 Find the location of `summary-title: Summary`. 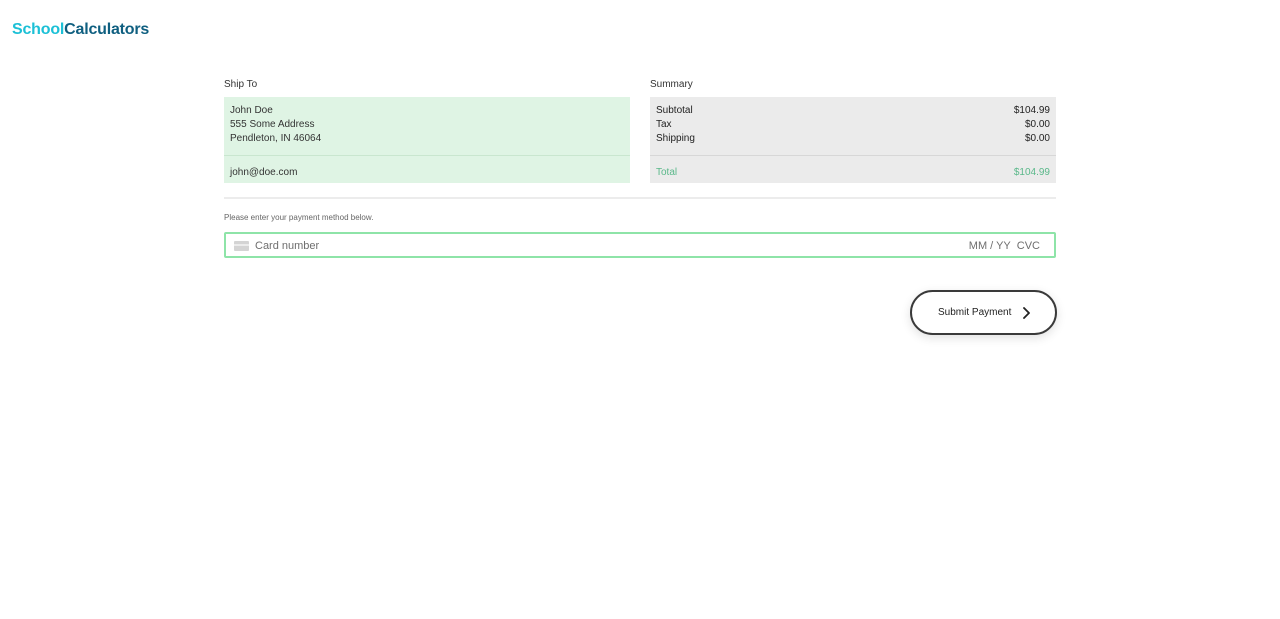

summary-title: Summary is located at coordinates (671, 84).